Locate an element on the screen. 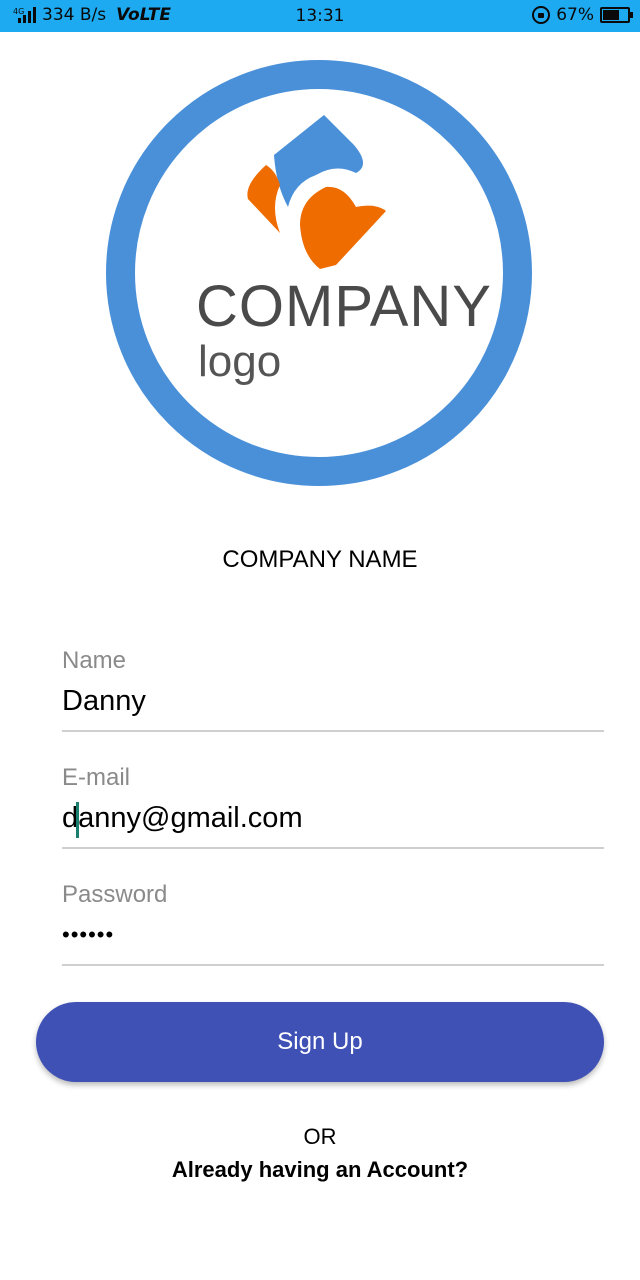 The width and height of the screenshot is (640, 1280). logo-orange-shape-right is located at coordinates (343, 227).